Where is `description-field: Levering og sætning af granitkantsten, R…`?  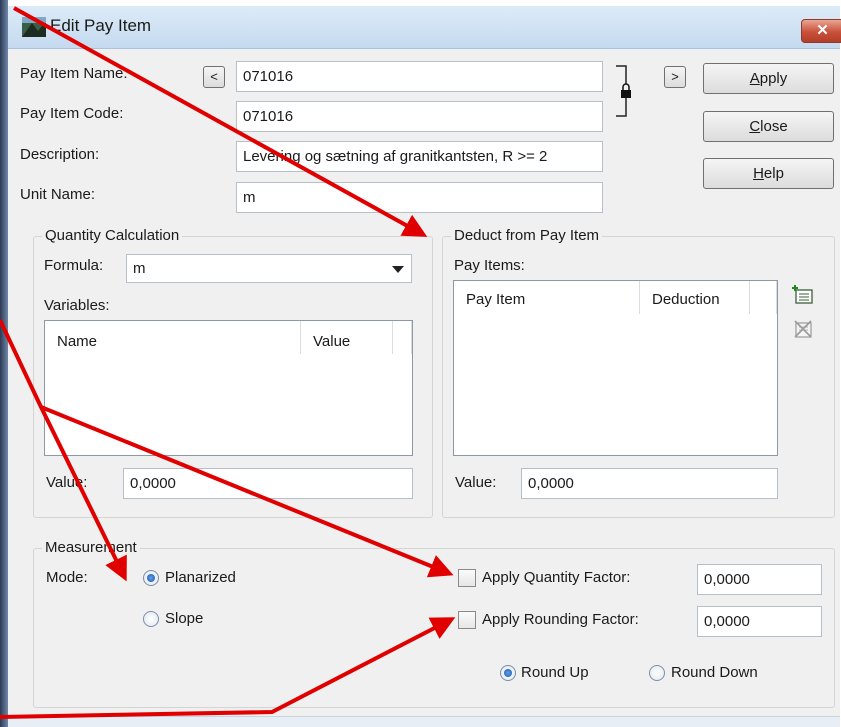 description-field: Levering og sætning af granitkantsten, R… is located at coordinates (419, 156).